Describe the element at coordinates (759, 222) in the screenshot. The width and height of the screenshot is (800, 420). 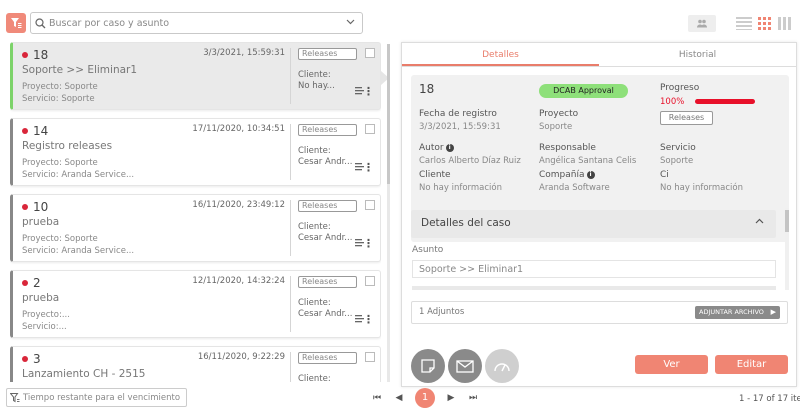
I see `chevron-up-icon` at that location.